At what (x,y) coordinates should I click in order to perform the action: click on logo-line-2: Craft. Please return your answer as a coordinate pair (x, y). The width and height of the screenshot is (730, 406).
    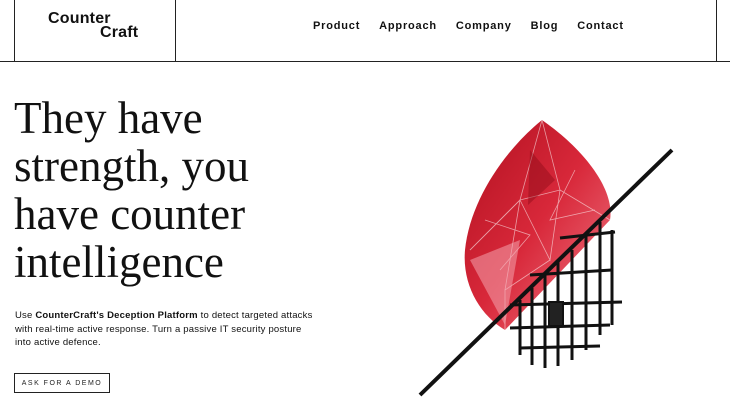
    Looking at the image, I should click on (119, 32).